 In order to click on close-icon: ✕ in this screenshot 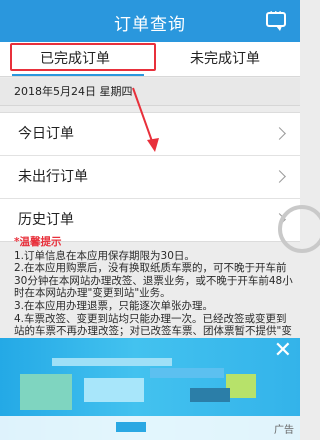, I will do `click(283, 351)`.